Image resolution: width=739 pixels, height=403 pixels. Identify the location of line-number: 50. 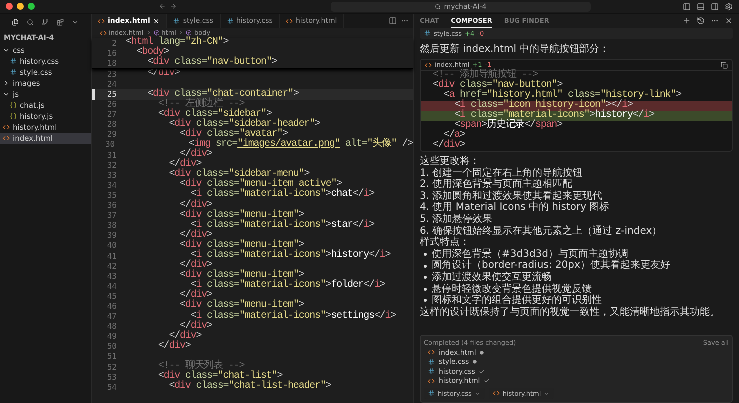
(112, 347).